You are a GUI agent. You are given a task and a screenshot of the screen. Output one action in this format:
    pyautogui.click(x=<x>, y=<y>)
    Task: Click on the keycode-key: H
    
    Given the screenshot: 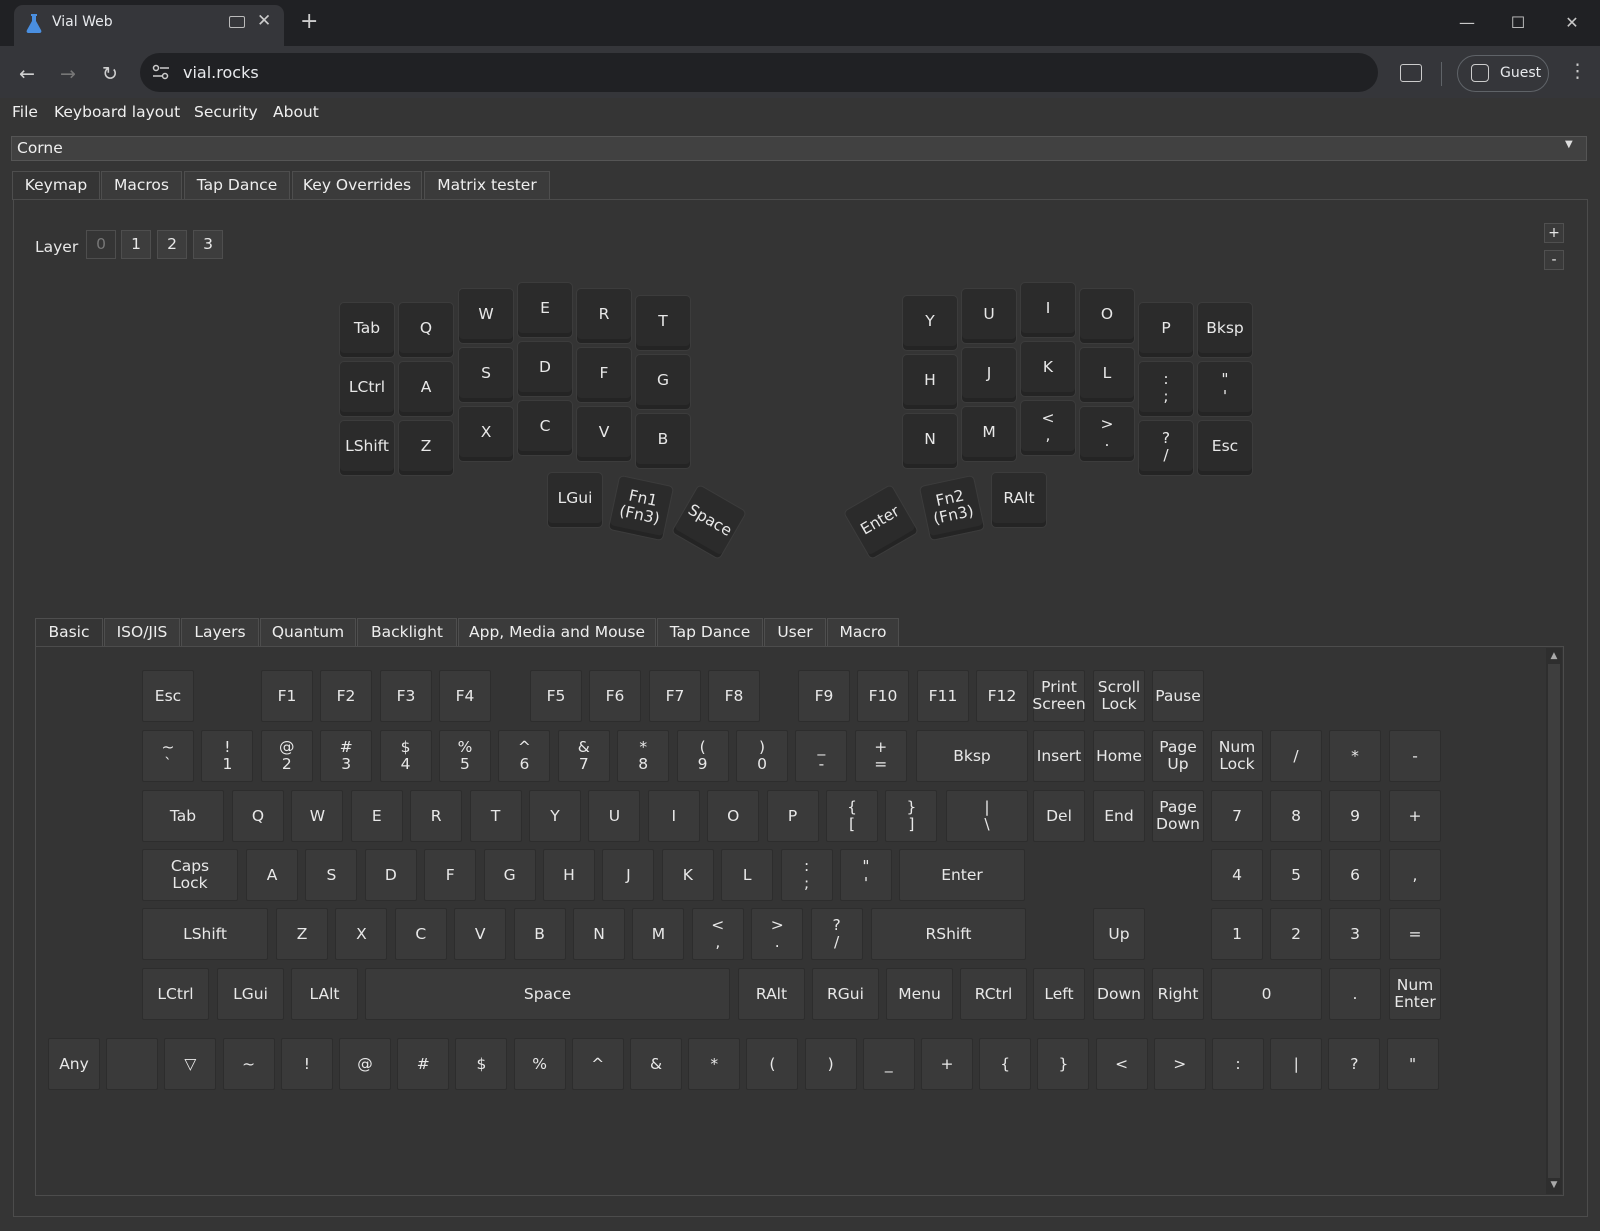 What is the action you would take?
    pyautogui.click(x=569, y=875)
    